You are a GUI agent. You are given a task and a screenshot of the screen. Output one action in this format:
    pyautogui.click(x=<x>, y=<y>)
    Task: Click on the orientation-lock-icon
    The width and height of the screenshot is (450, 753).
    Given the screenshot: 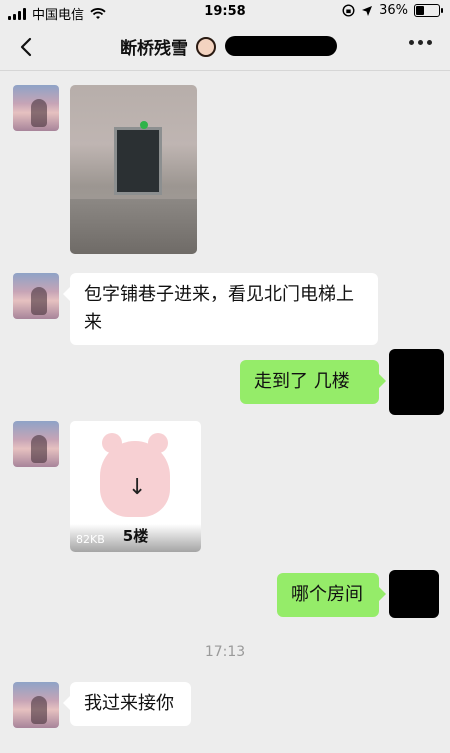 What is the action you would take?
    pyautogui.click(x=348, y=10)
    